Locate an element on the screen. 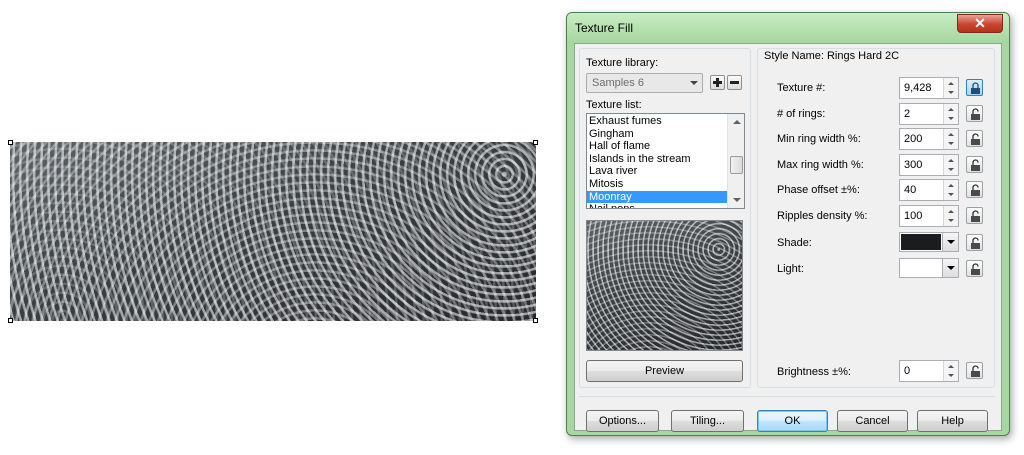 This screenshot has width=1024, height=455. style-name-label: Style Name: Rings Hard 2C is located at coordinates (833, 56).